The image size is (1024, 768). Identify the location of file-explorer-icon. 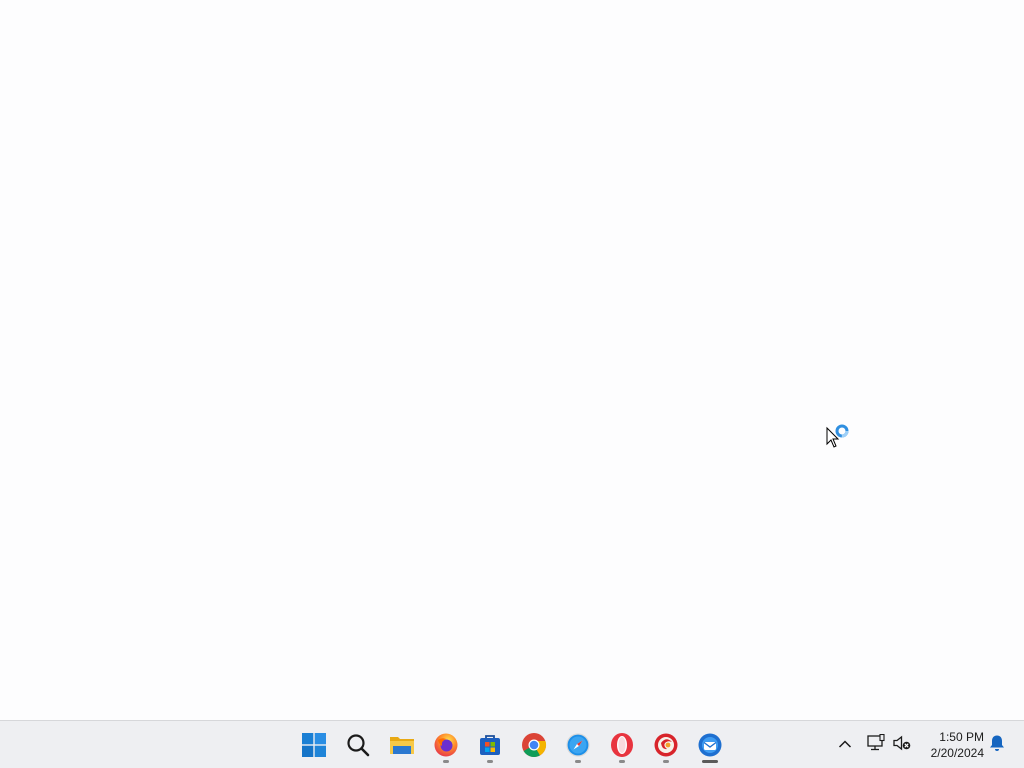
(402, 745).